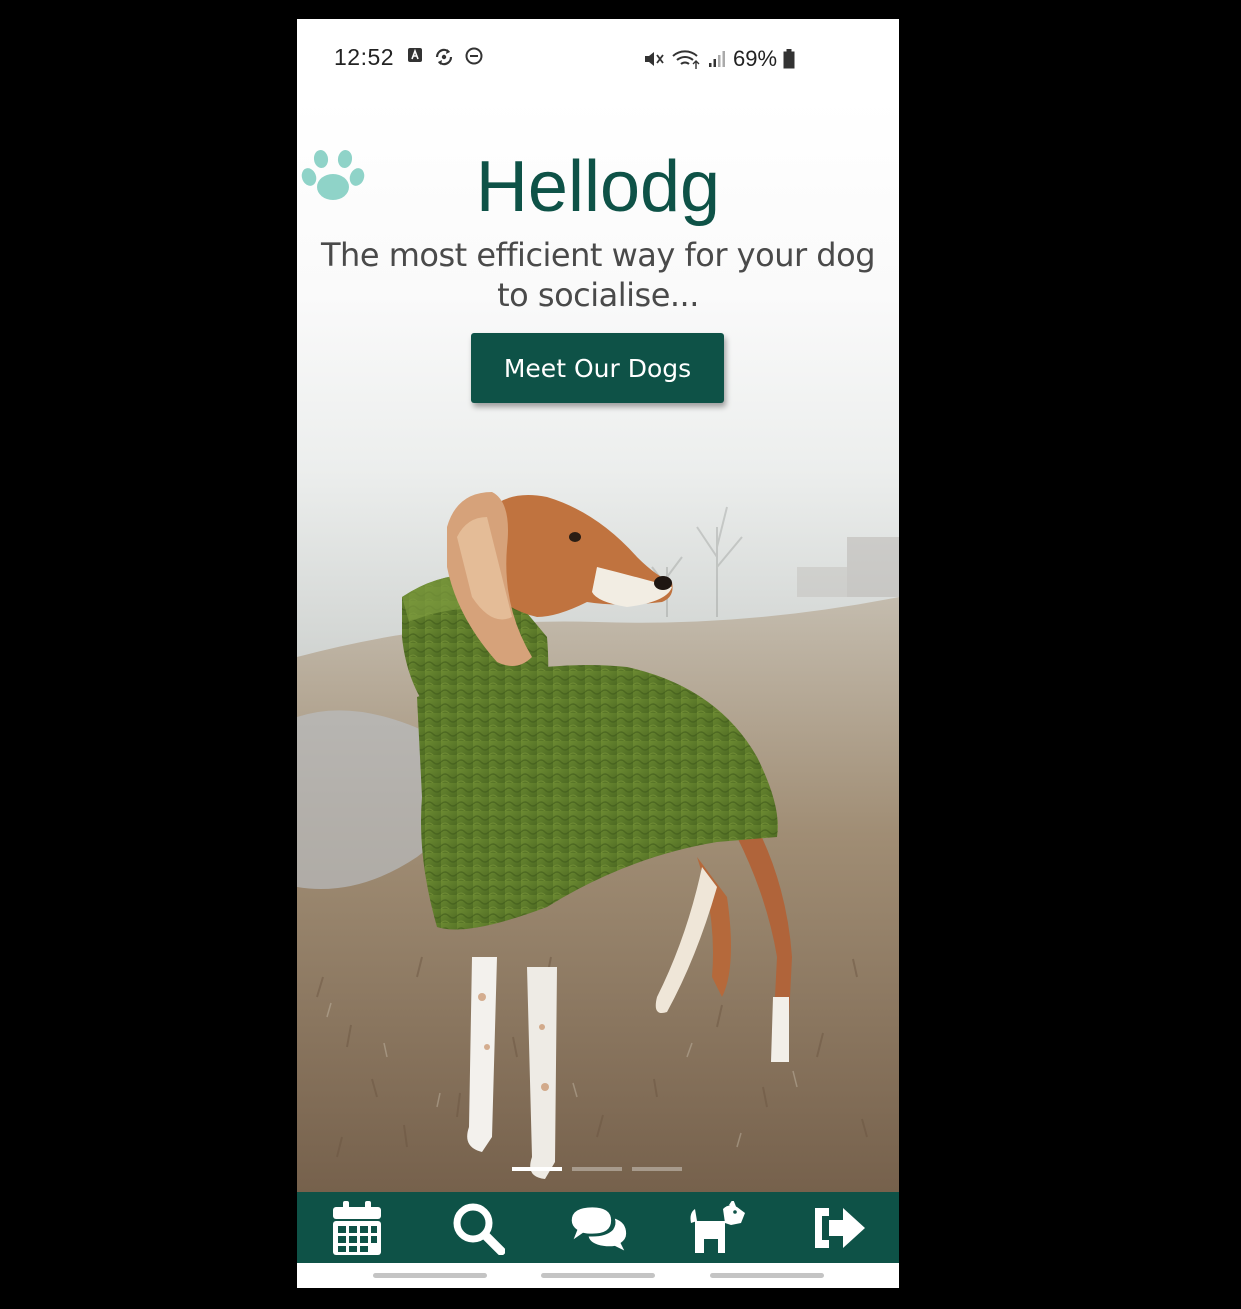 This screenshot has width=1241, height=1309. I want to click on do-not-disturb-icon, so click(474, 56).